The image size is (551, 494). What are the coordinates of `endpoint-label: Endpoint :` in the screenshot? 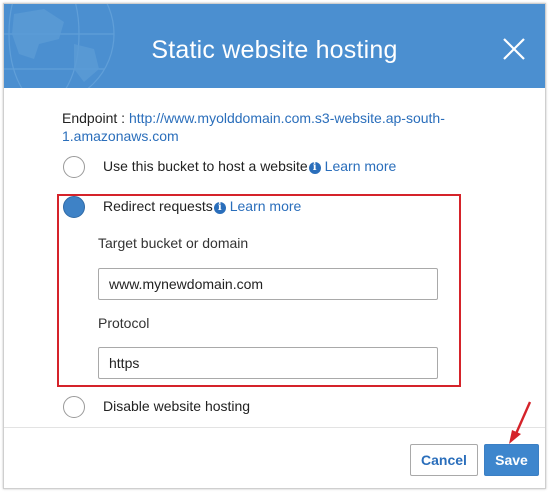 It's located at (94, 118).